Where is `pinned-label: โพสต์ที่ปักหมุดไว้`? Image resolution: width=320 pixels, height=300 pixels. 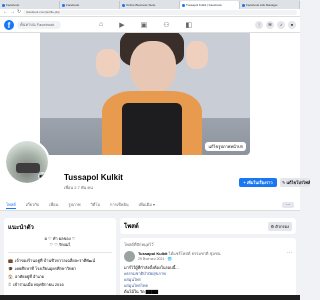 pinned-label: โพสต์ที่ปักหมุดไว้ is located at coordinates (139, 244).